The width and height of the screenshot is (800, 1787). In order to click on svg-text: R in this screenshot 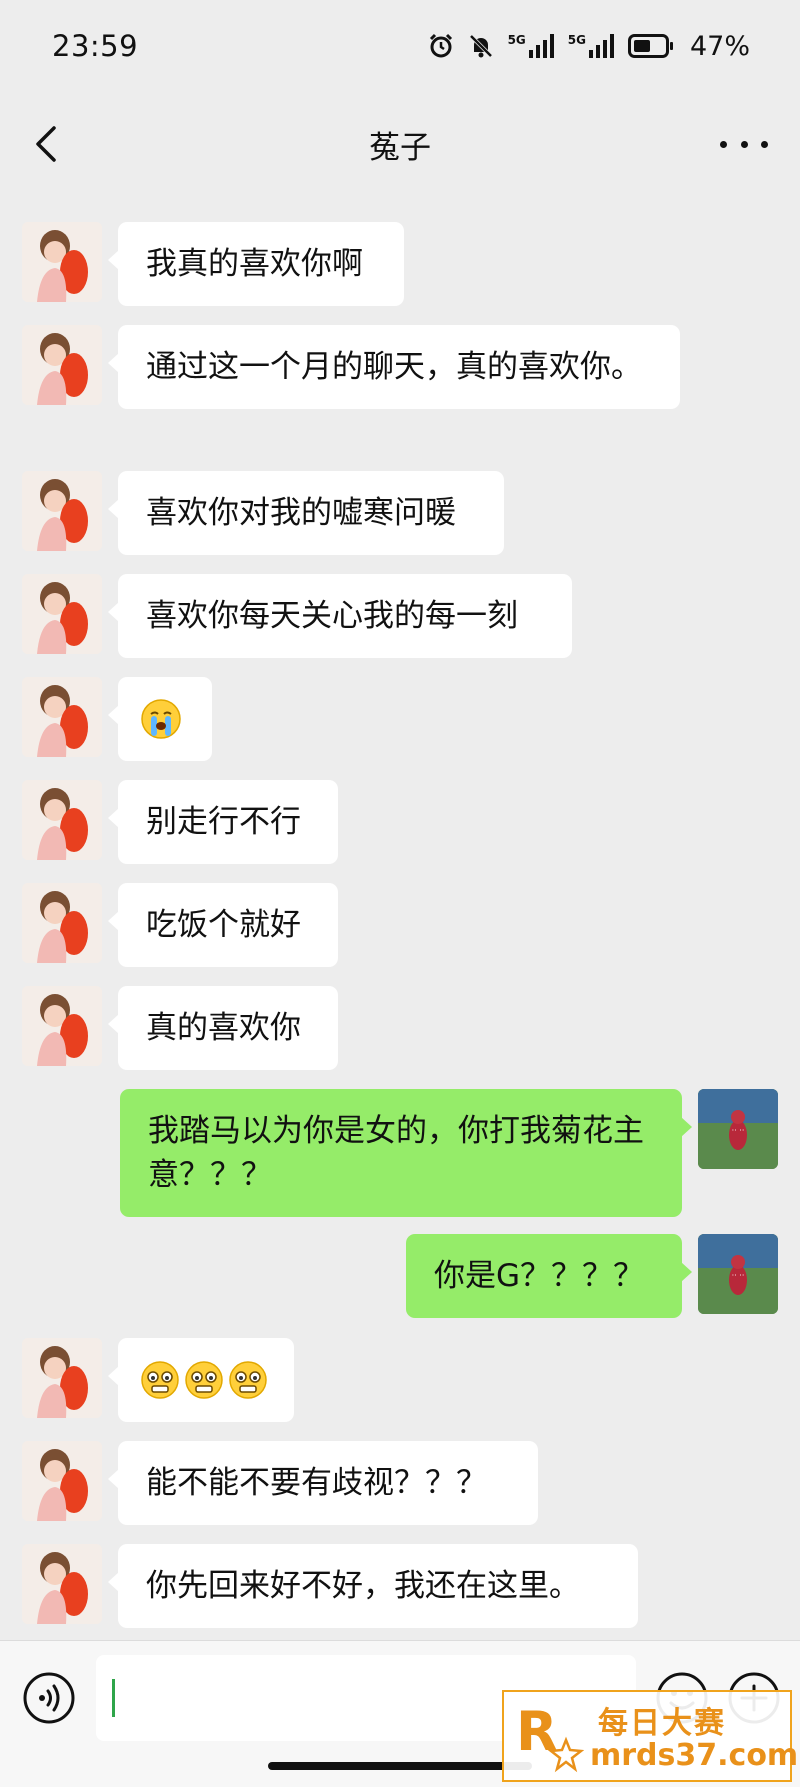, I will do `click(537, 1731)`.